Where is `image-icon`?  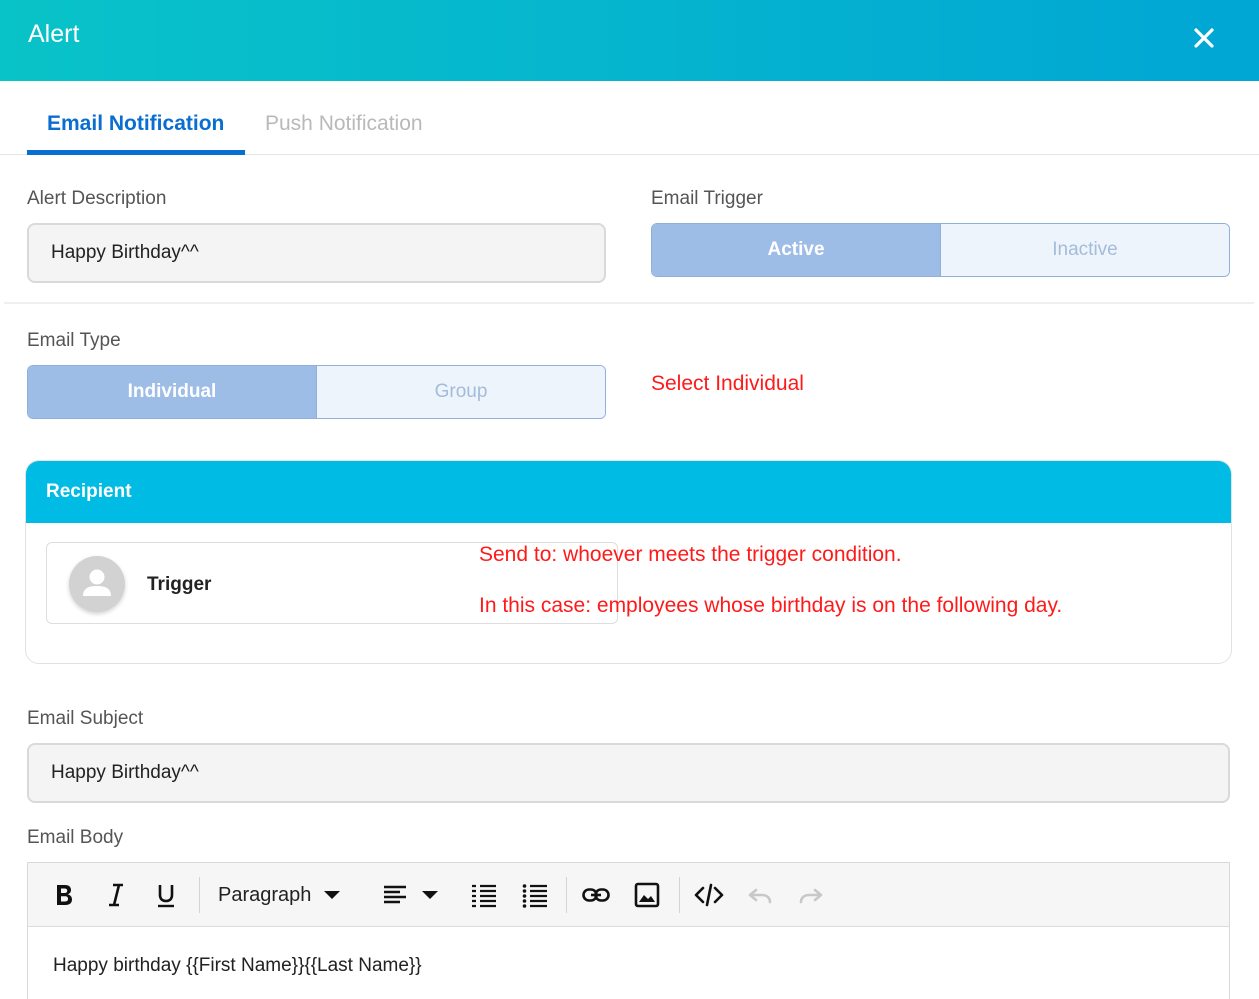
image-icon is located at coordinates (647, 895).